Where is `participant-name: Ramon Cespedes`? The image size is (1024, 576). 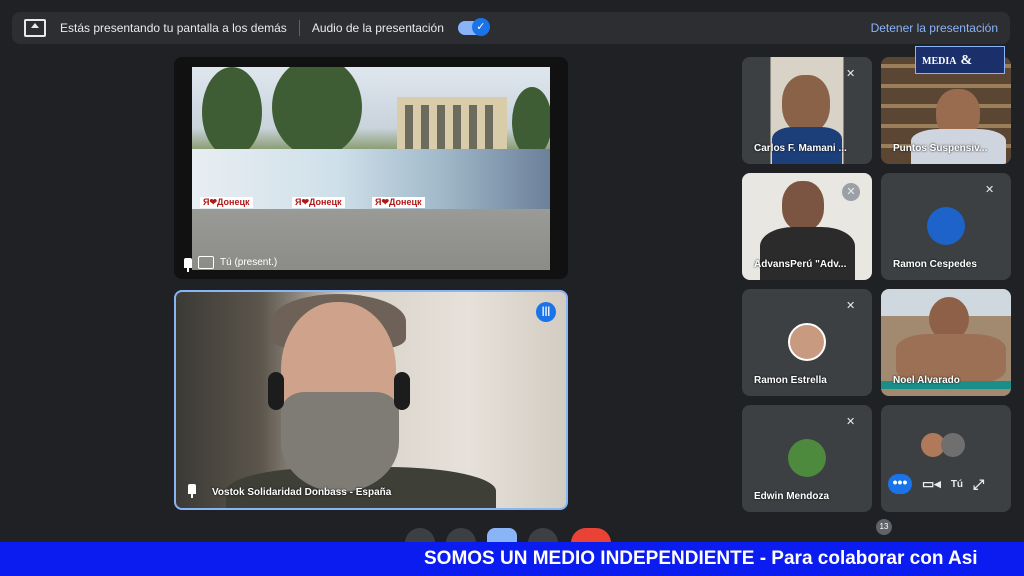 participant-name: Ramon Cespedes is located at coordinates (935, 264).